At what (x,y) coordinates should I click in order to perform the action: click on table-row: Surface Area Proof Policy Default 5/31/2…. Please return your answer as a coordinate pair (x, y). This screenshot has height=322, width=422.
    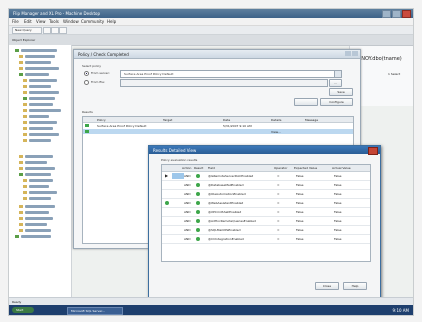
    Looking at the image, I should click on (218, 125).